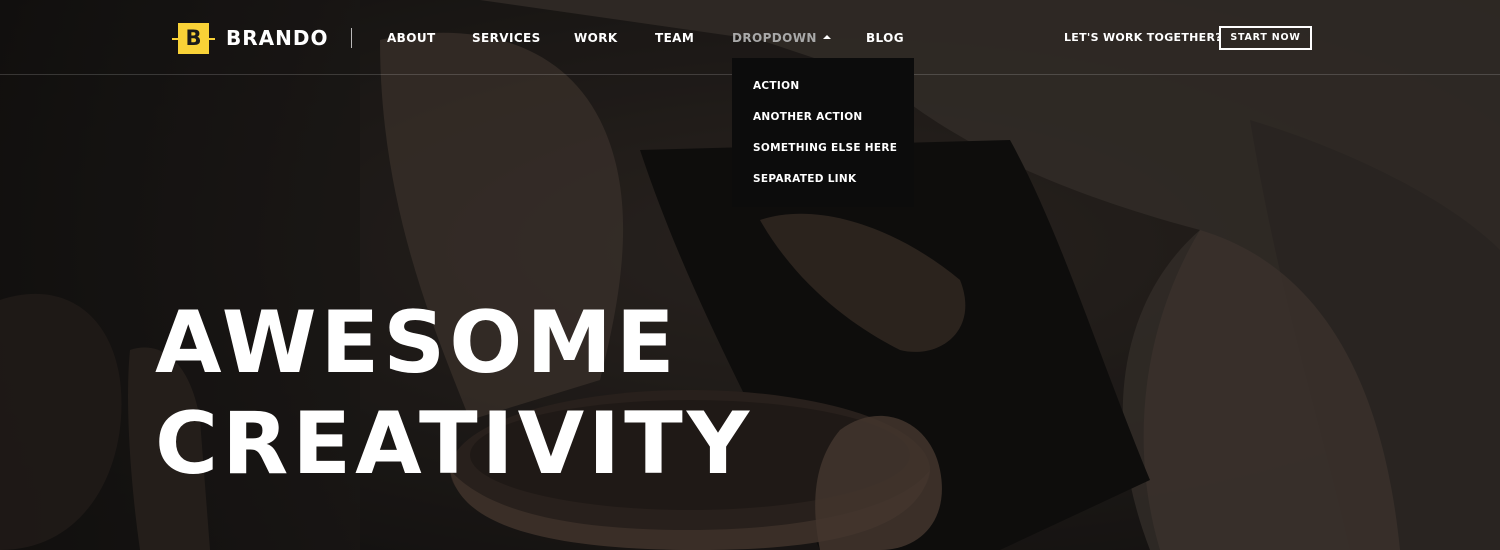 This screenshot has width=1500, height=550. Describe the element at coordinates (826, 37) in the screenshot. I see `caret-up-icon` at that location.